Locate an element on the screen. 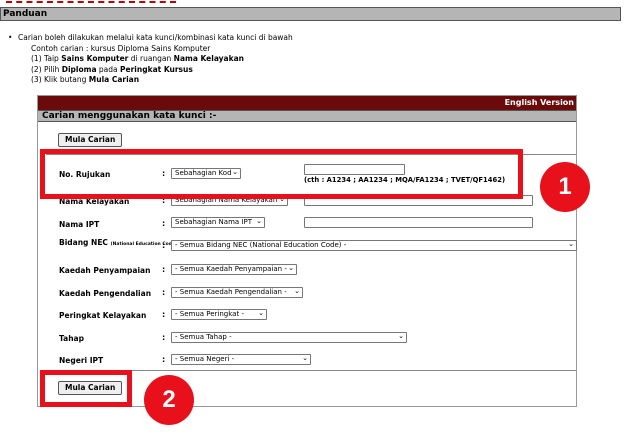 The image size is (624, 437). label-kaedah-pengendalian: Kaedah Pengendalian is located at coordinates (105, 293).